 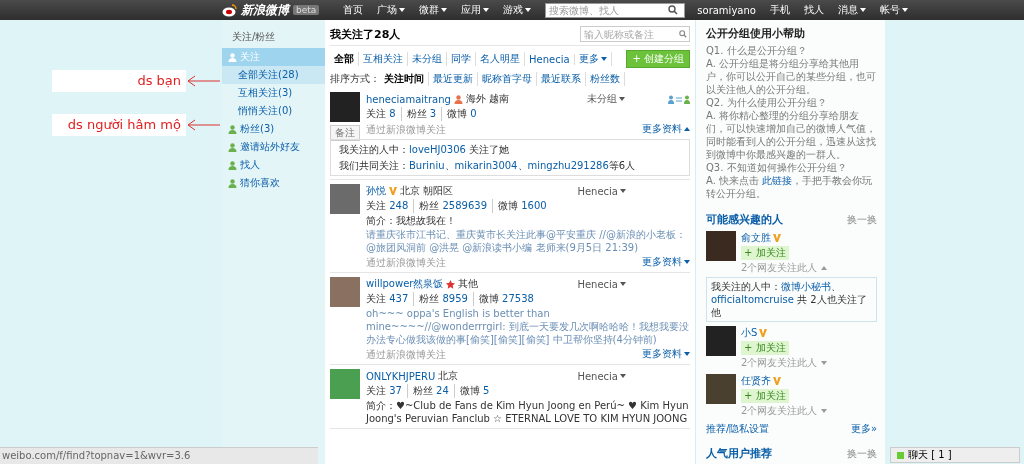 What do you see at coordinates (635, 34) in the screenshot?
I see `search-field: 输入昵称或备注` at bounding box center [635, 34].